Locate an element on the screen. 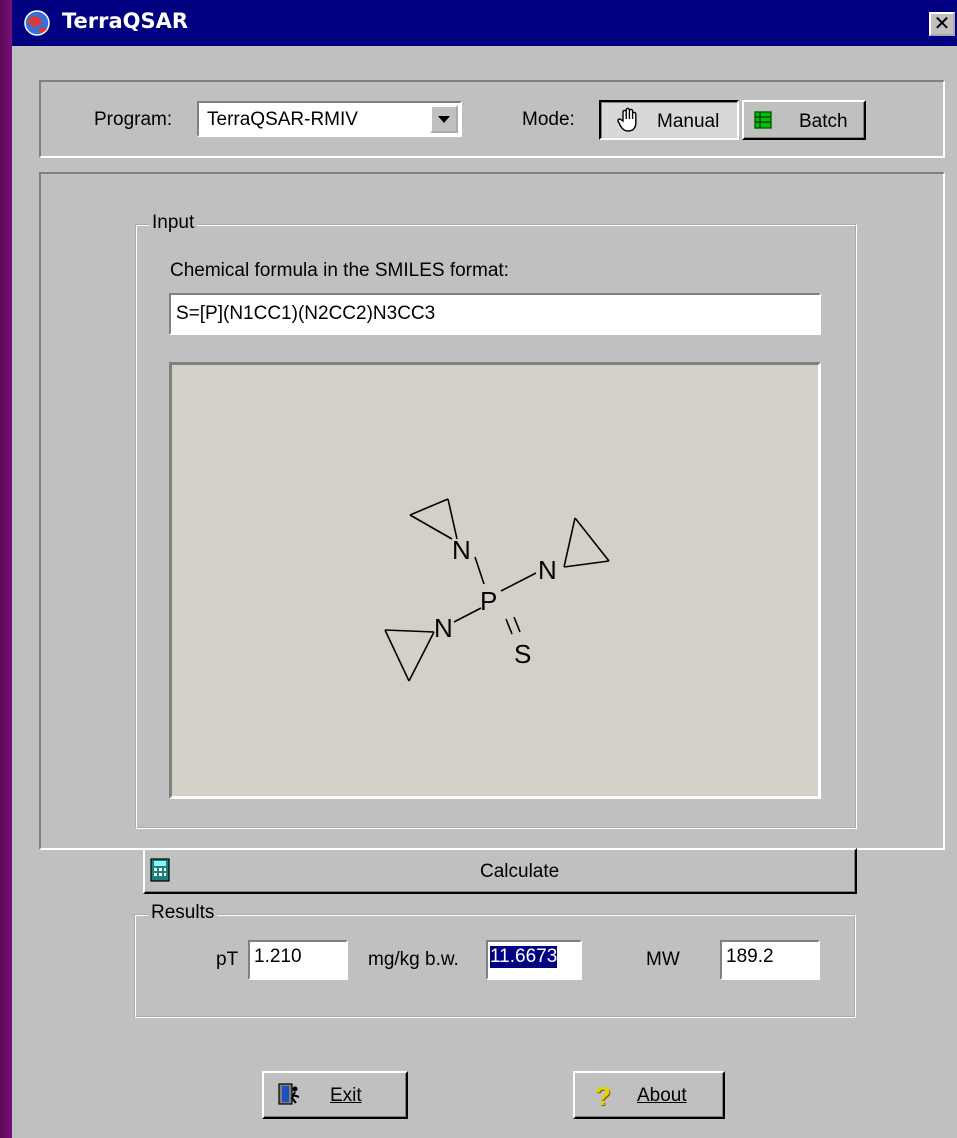 The width and height of the screenshot is (957, 1138). mgkg-label: mg/kg b.w. is located at coordinates (413, 959).